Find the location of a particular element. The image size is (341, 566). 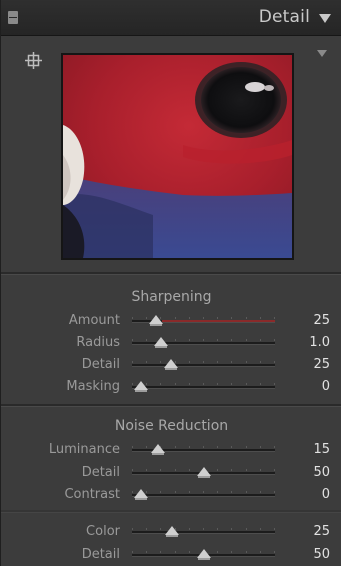

amount-track-accent is located at coordinates (218, 321).